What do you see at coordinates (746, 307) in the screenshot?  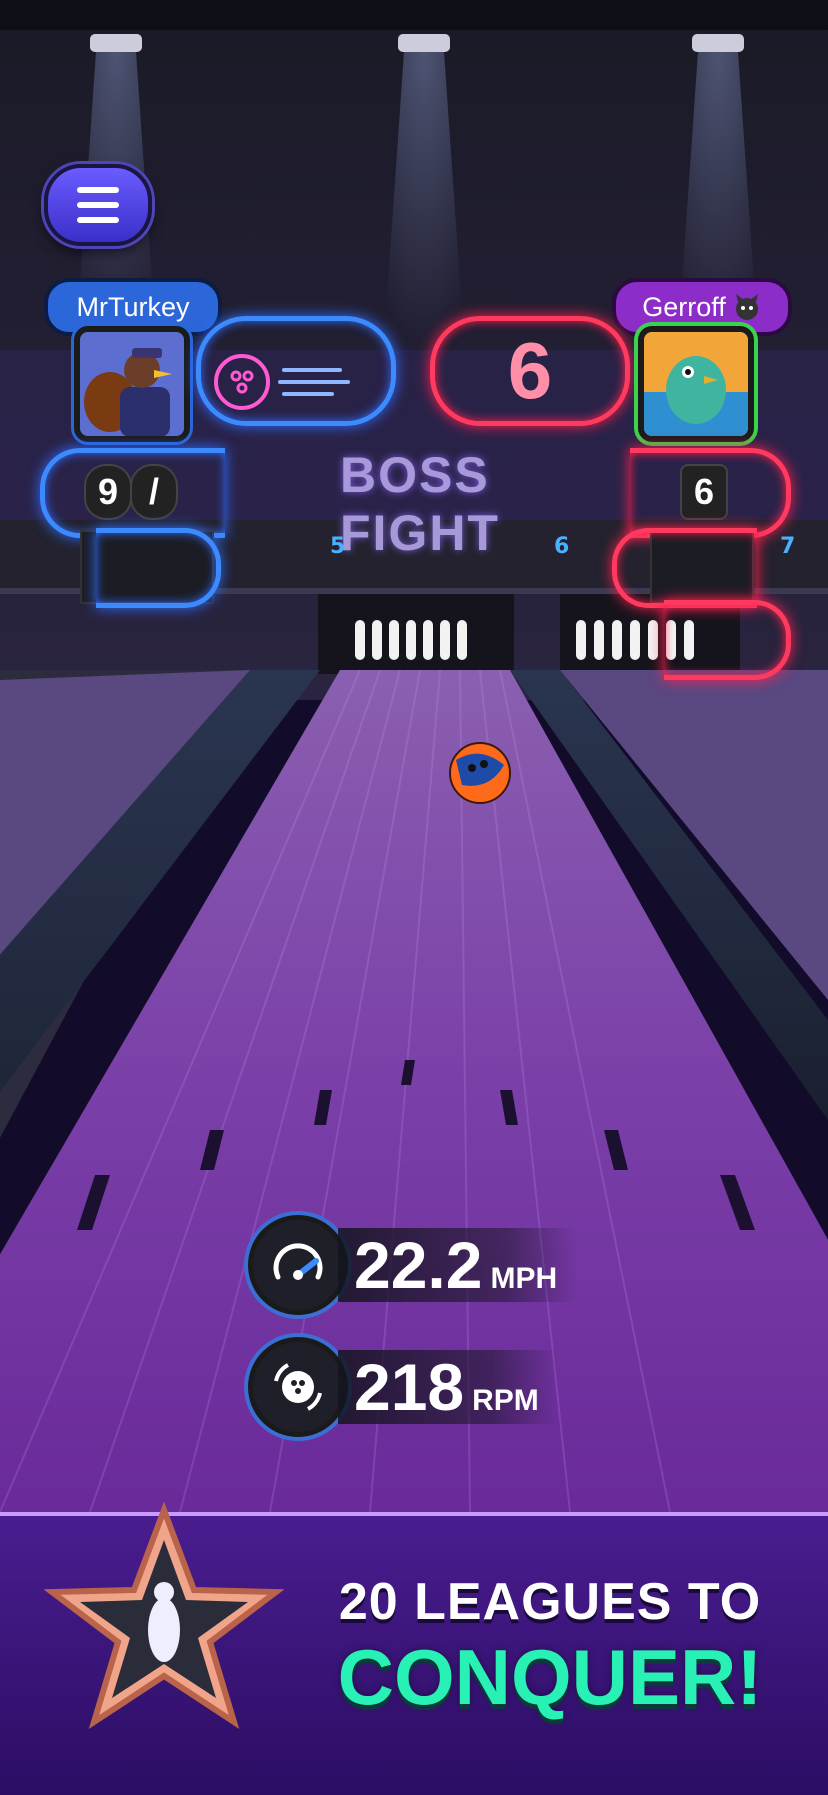 I see `boss-devil-icon` at bounding box center [746, 307].